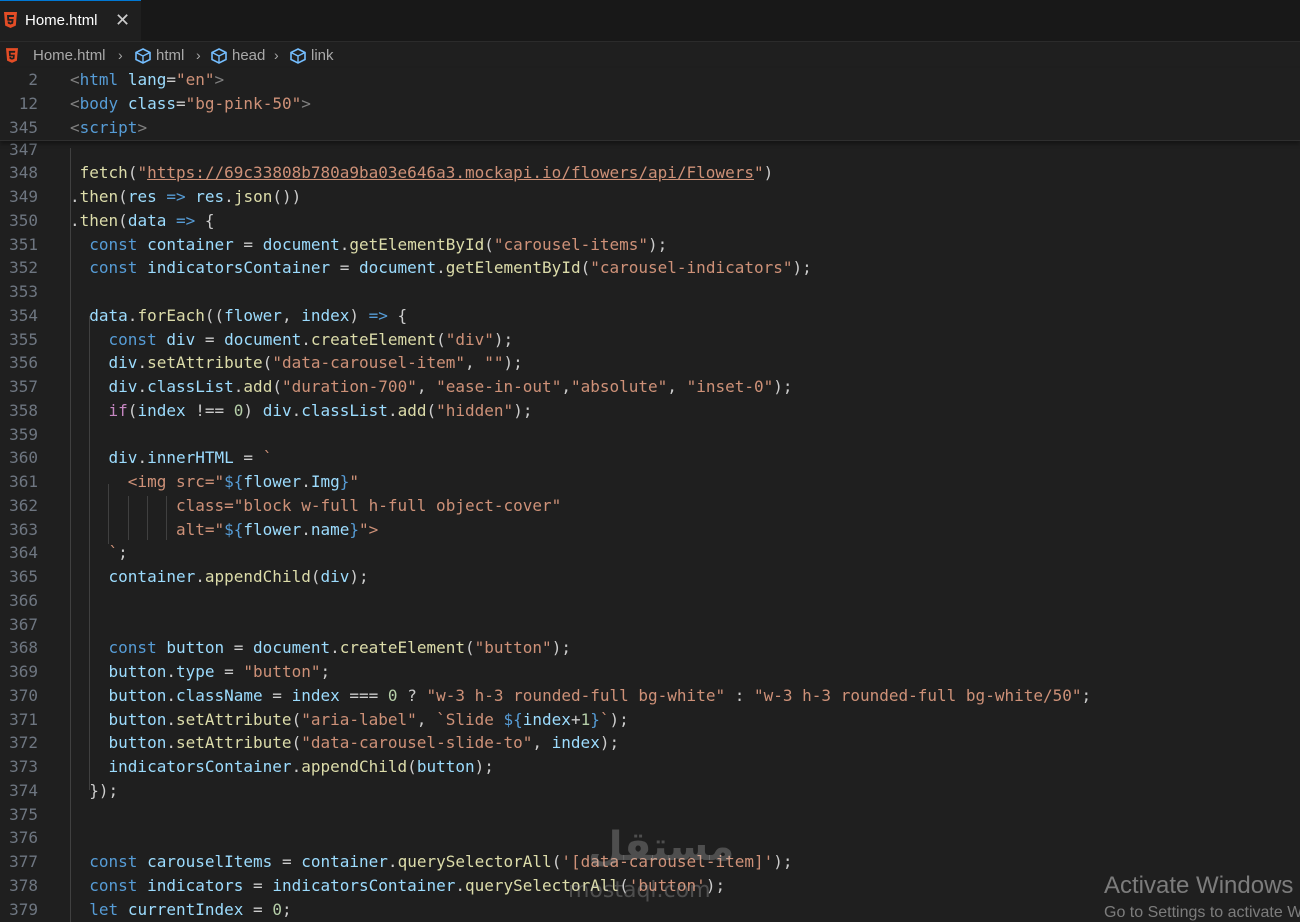  What do you see at coordinates (650, 530) in the screenshot?
I see `code-line: 363 alt="${flower.name}">` at bounding box center [650, 530].